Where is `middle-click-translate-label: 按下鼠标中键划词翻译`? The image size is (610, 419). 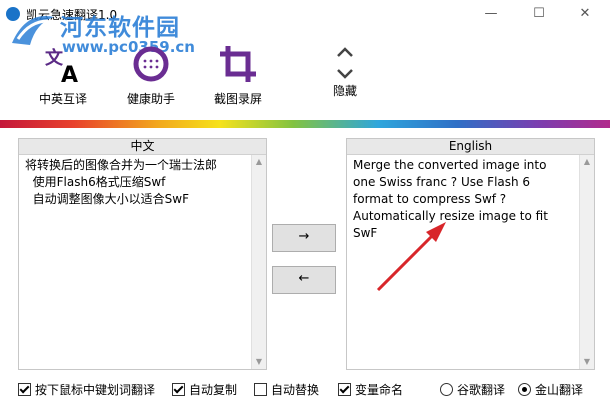 middle-click-translate-label: 按下鼠标中键划词翻译 is located at coordinates (95, 390).